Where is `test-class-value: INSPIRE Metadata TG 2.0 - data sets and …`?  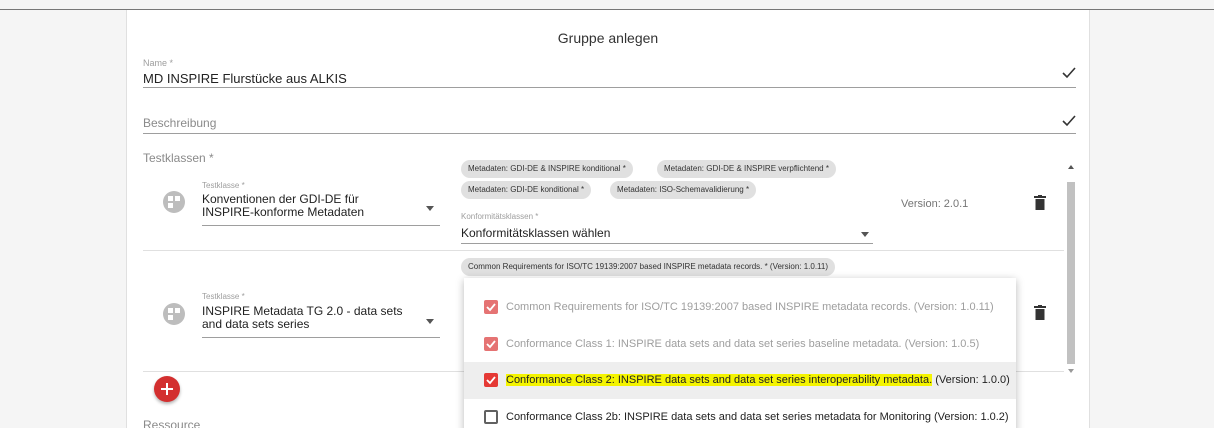 test-class-value: INSPIRE Metadata TG 2.0 - data sets and … is located at coordinates (302, 317).